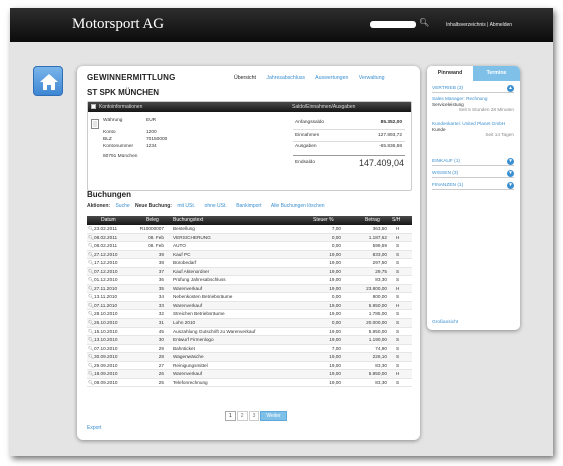 This screenshot has width=563, height=466. Describe the element at coordinates (190, 365) in the screenshot. I see `row-buchungstext: Reinigungsmittel` at that location.